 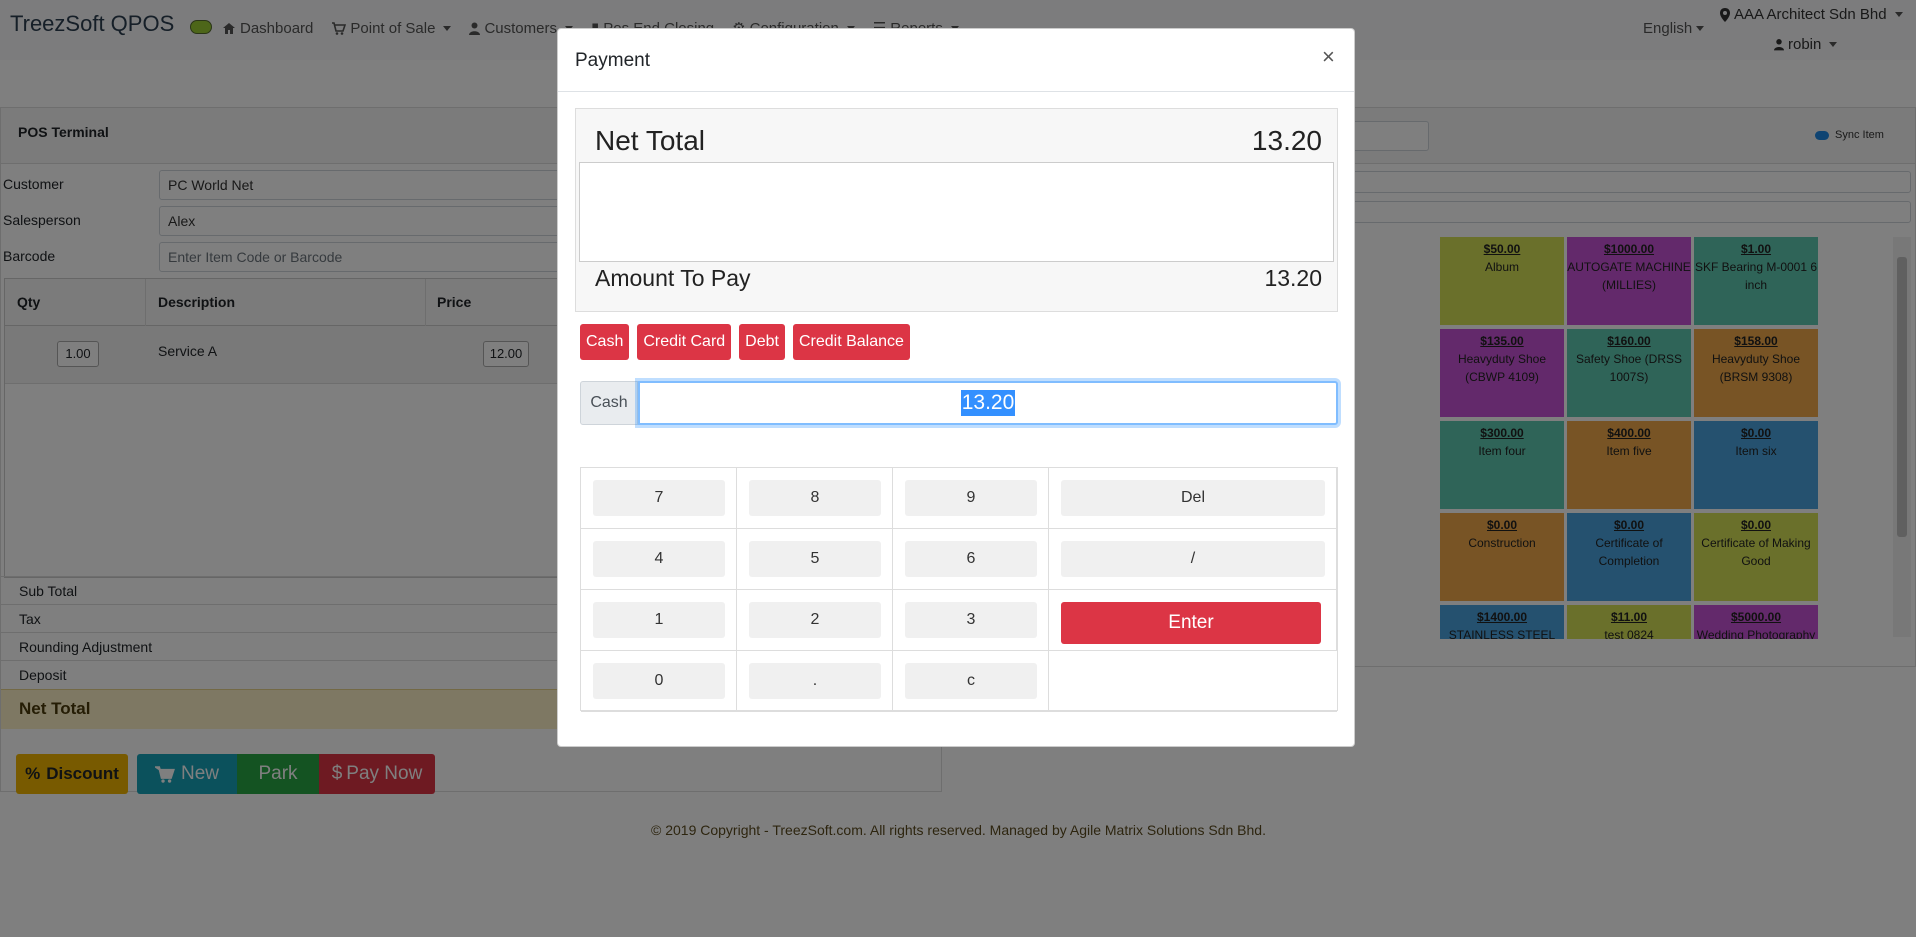 I want to click on clear-key: c, so click(x=971, y=681).